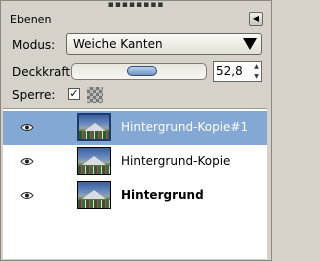 This screenshot has width=320, height=261. I want to click on lock-pixels-checkbox: ✓, so click(74, 94).